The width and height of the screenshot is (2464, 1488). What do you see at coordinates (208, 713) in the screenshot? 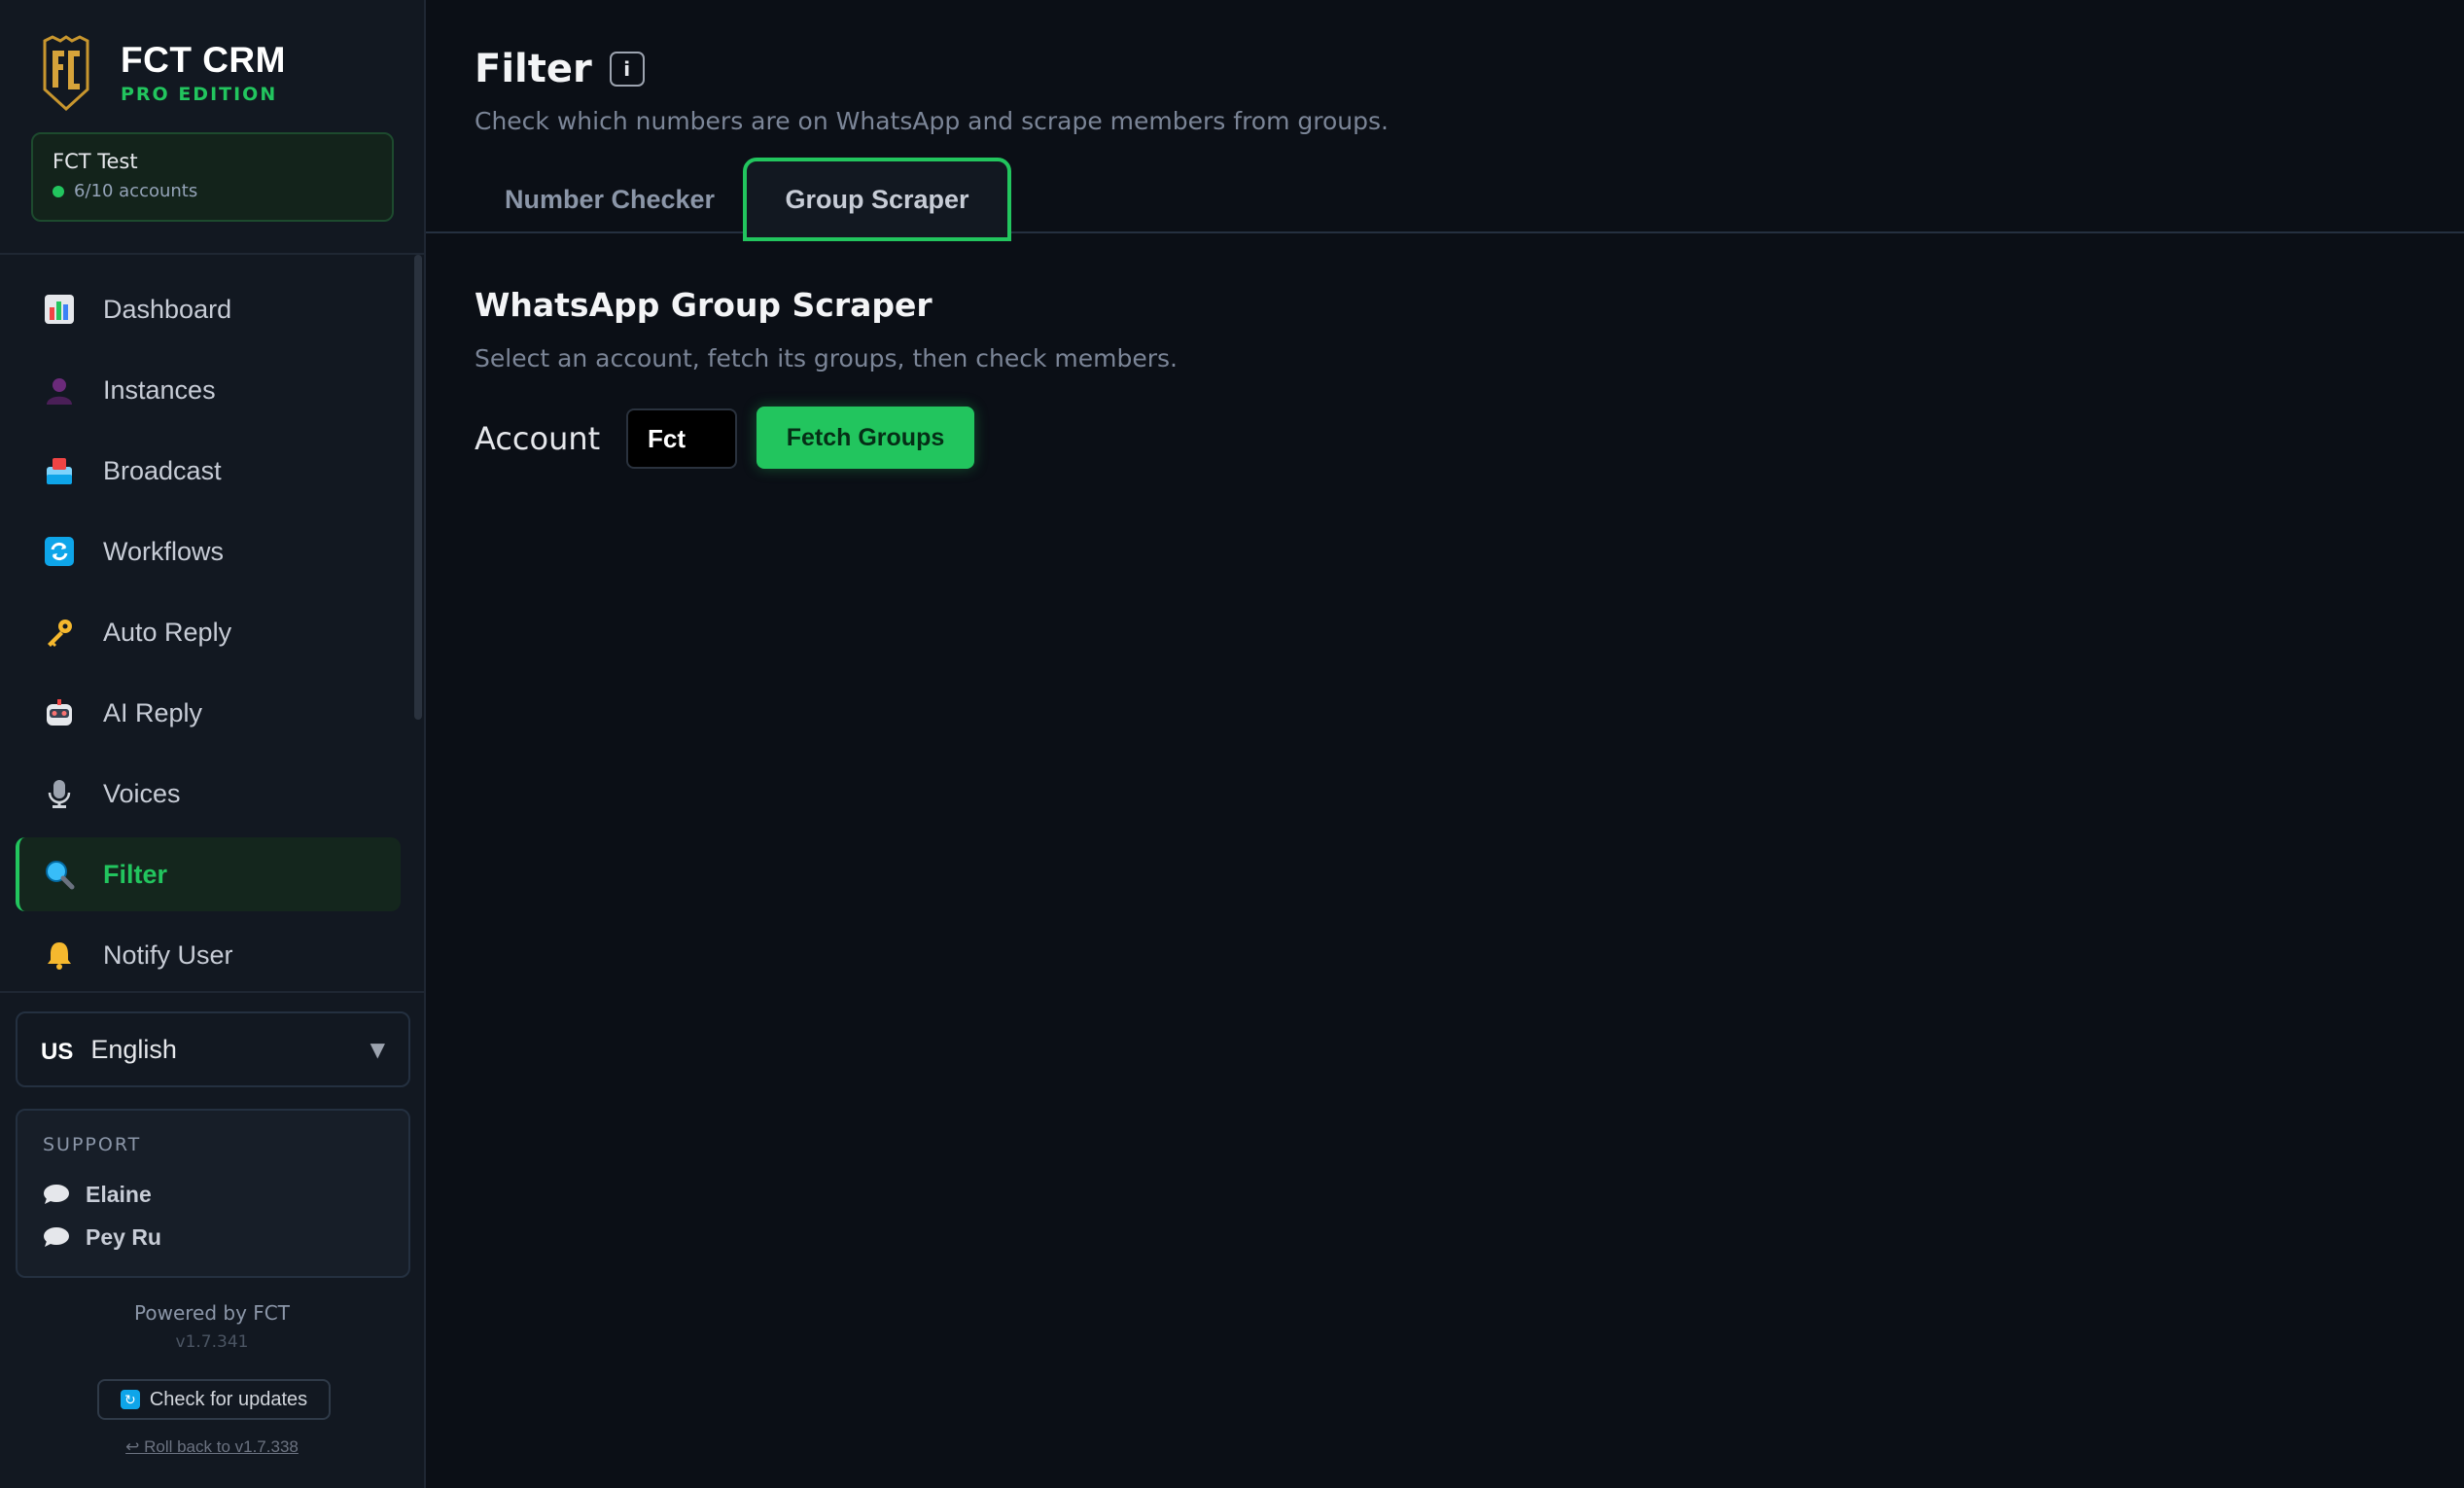
I see `sidebar-item-ai-reply: AI Reply` at bounding box center [208, 713].